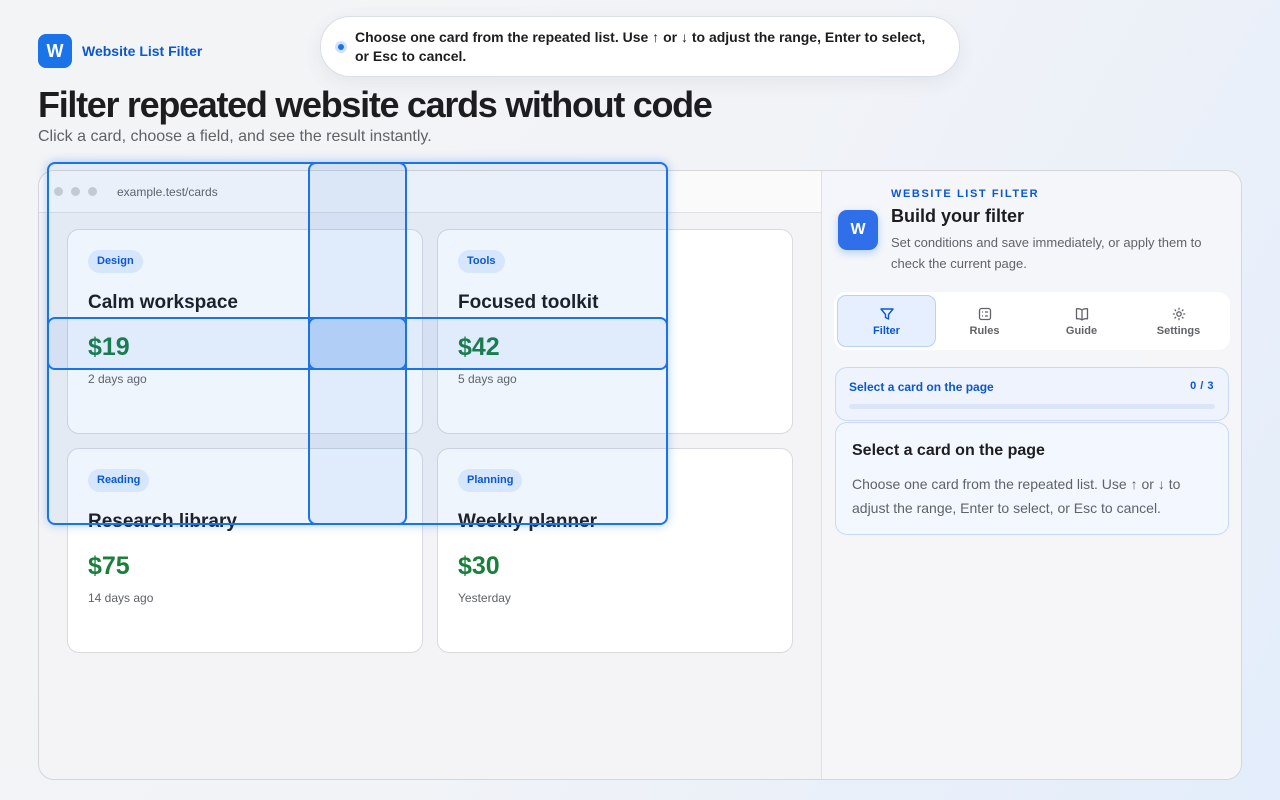  What do you see at coordinates (984, 313) in the screenshot?
I see `checklist-icon` at bounding box center [984, 313].